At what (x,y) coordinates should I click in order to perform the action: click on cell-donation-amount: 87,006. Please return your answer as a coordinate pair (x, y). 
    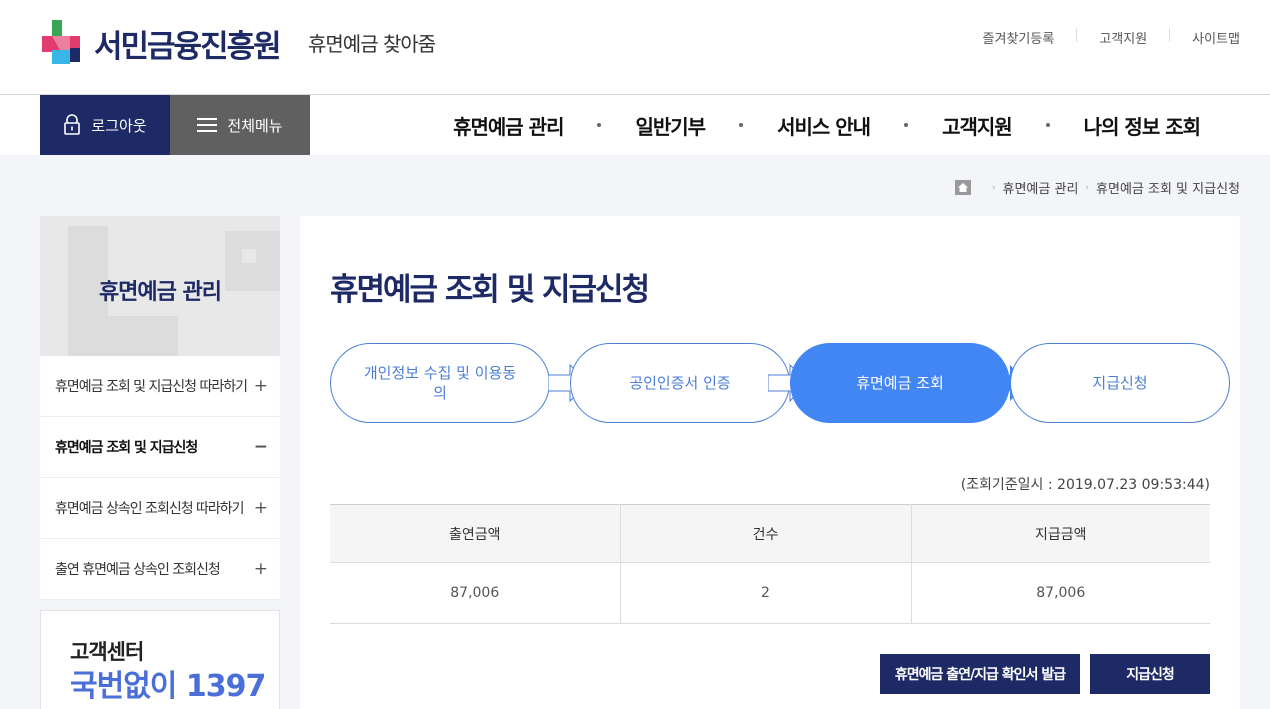
    Looking at the image, I should click on (475, 593).